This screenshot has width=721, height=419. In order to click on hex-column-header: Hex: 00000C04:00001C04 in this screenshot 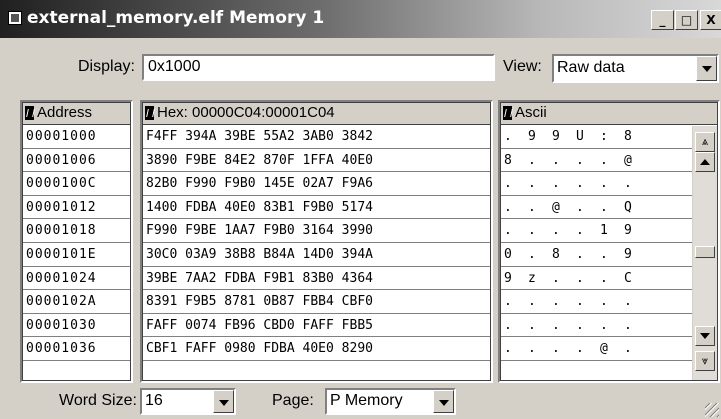, I will do `click(316, 114)`.